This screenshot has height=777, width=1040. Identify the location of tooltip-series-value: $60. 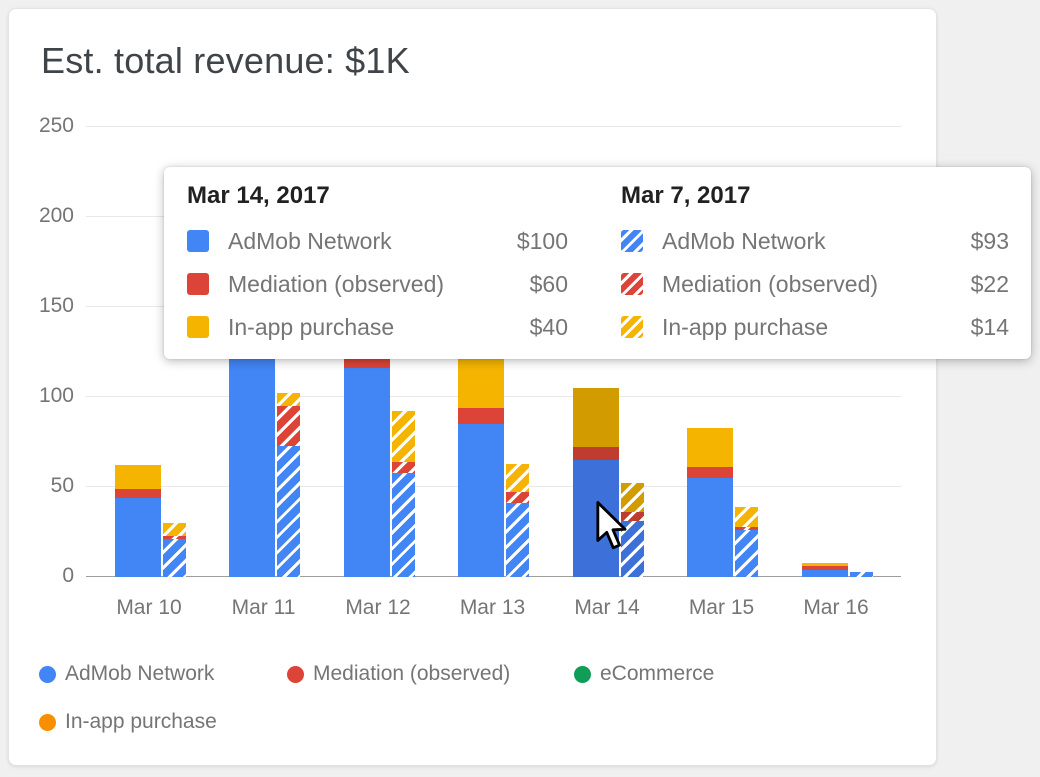
(548, 283).